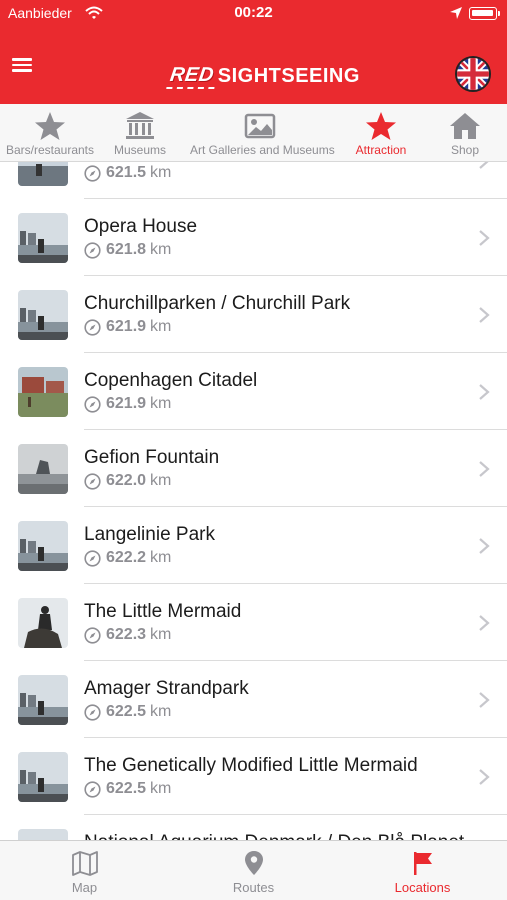 This screenshot has height=900, width=507. Describe the element at coordinates (253, 545) in the screenshot. I see `list-item: Langelinie Park 622.2 km` at that location.